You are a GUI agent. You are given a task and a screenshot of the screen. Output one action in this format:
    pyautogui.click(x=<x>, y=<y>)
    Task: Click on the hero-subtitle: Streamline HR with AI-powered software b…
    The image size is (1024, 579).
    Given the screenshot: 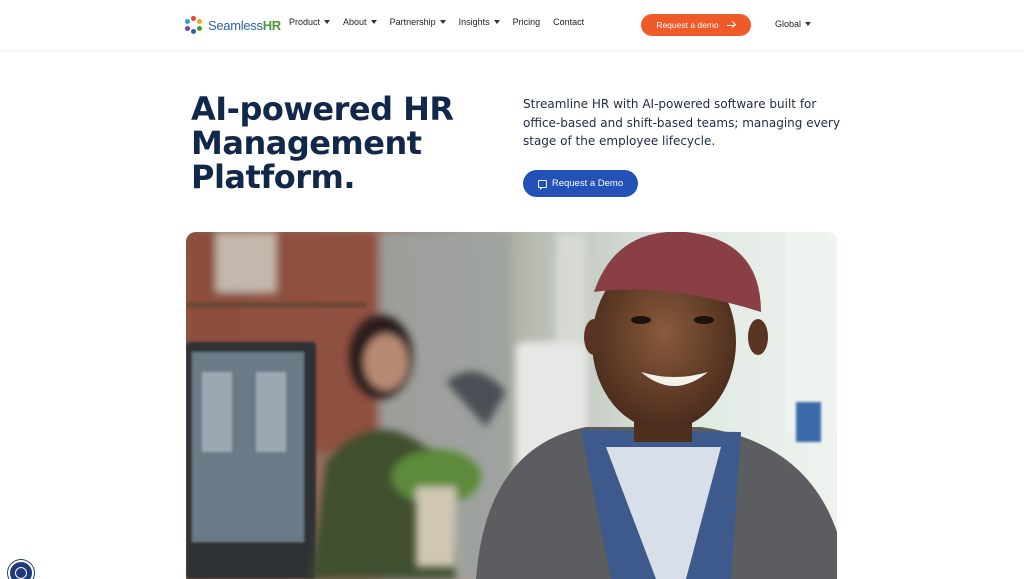 What is the action you would take?
    pyautogui.click(x=682, y=122)
    